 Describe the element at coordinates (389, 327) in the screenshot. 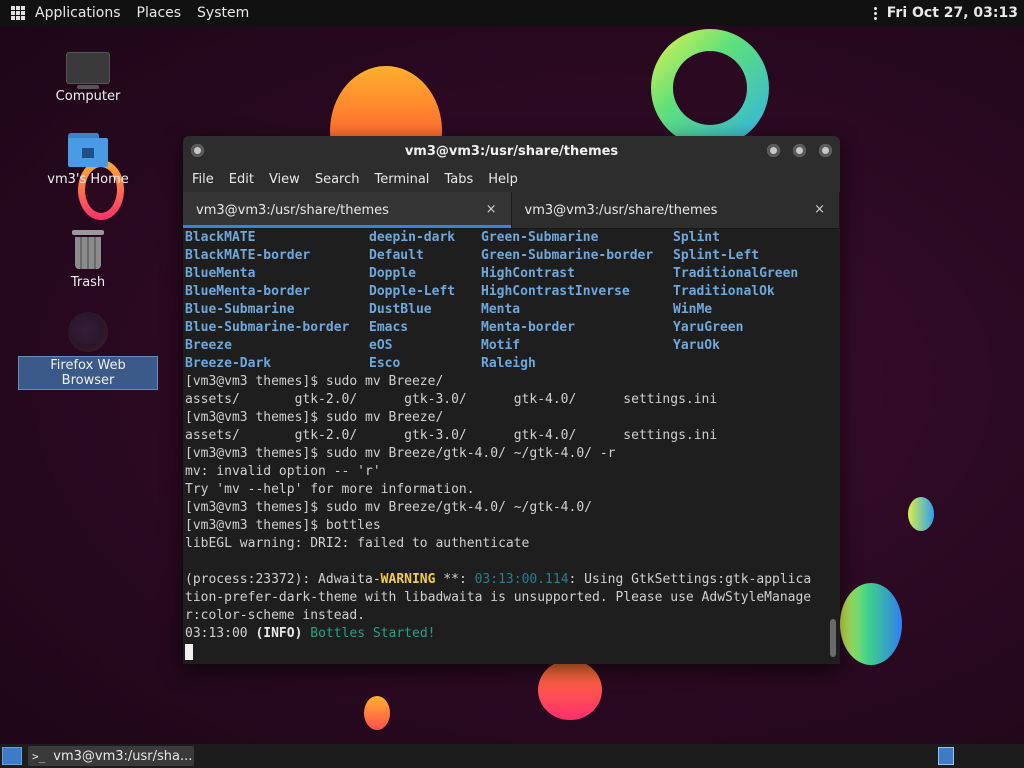

I see `theme-name: Emacs` at that location.